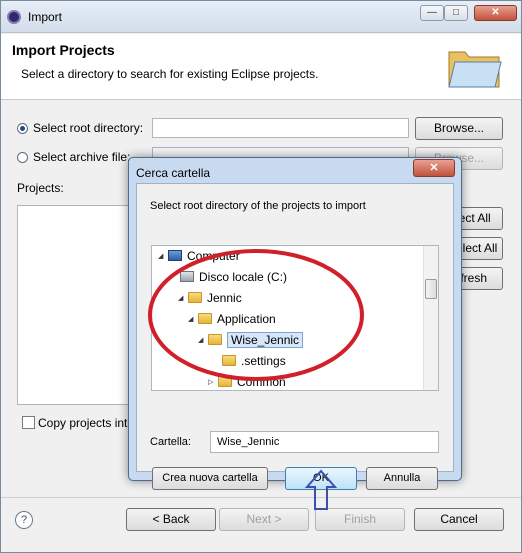 The height and width of the screenshot is (553, 522). I want to click on folder-input: Wise_Jennic, so click(324, 442).